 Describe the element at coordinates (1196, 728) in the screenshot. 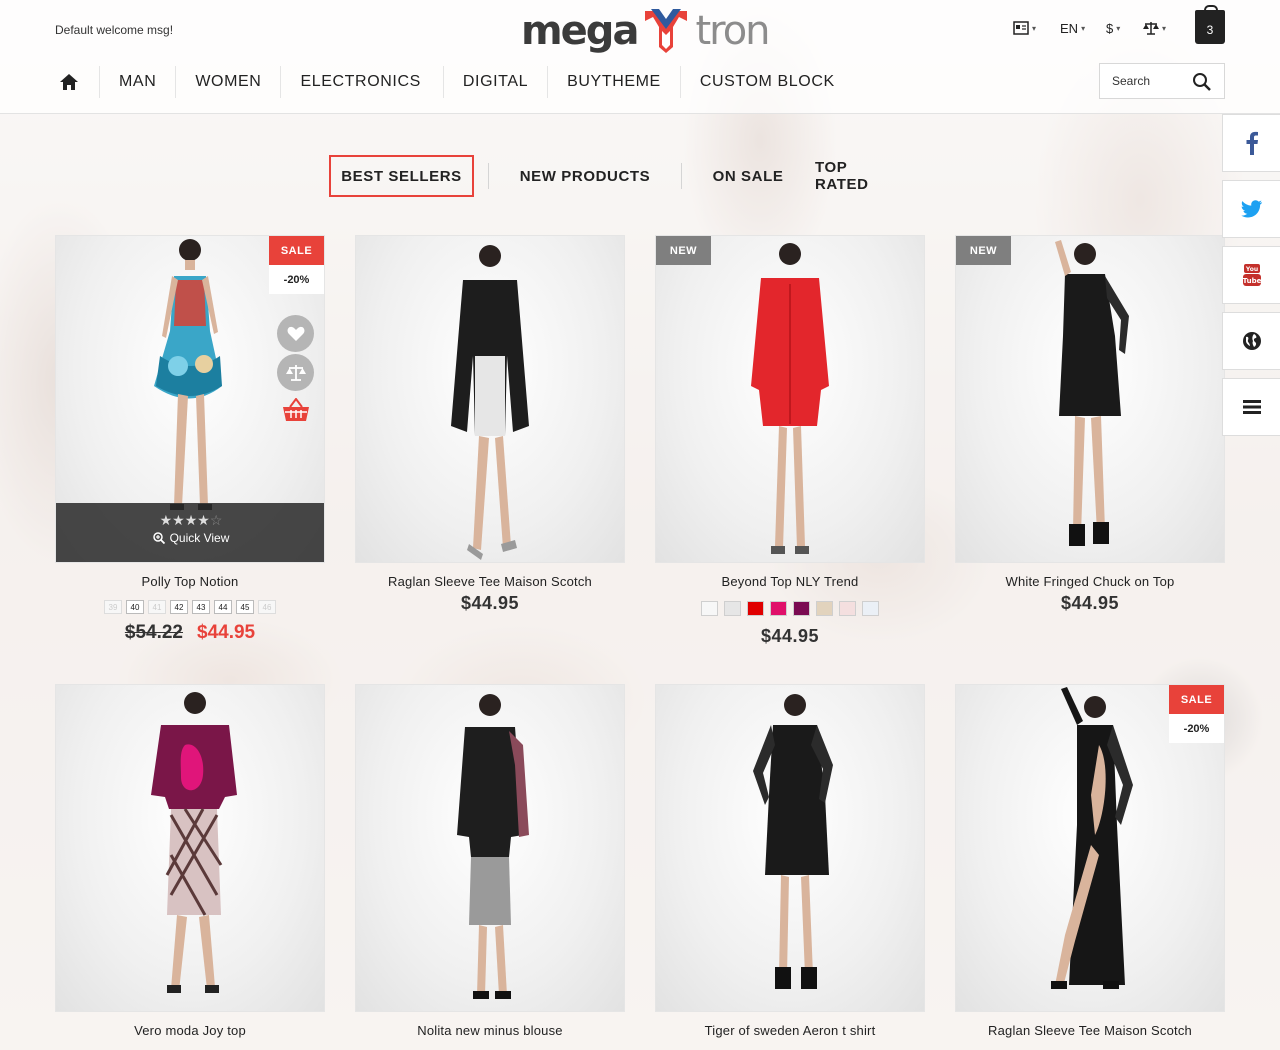

I see `discount-badge: -20%` at that location.